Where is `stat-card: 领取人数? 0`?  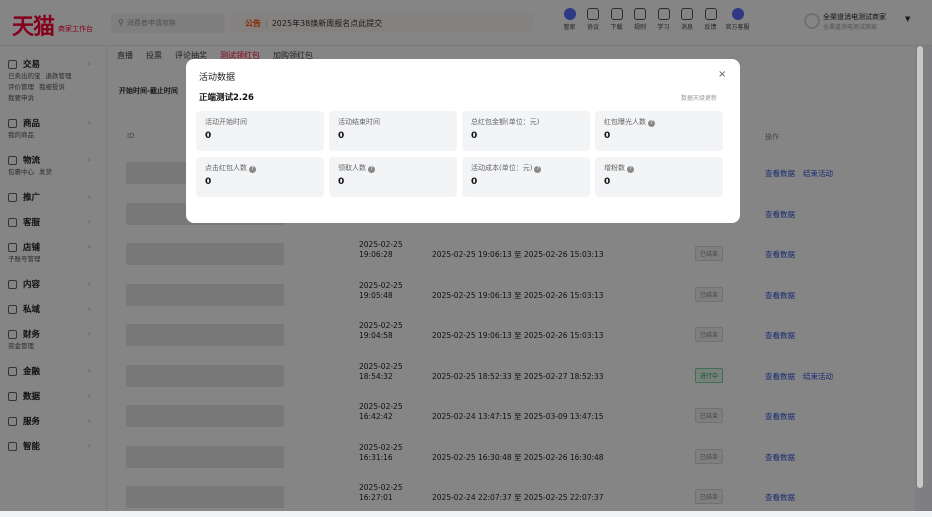
stat-card: 领取人数? 0 is located at coordinates (393, 177).